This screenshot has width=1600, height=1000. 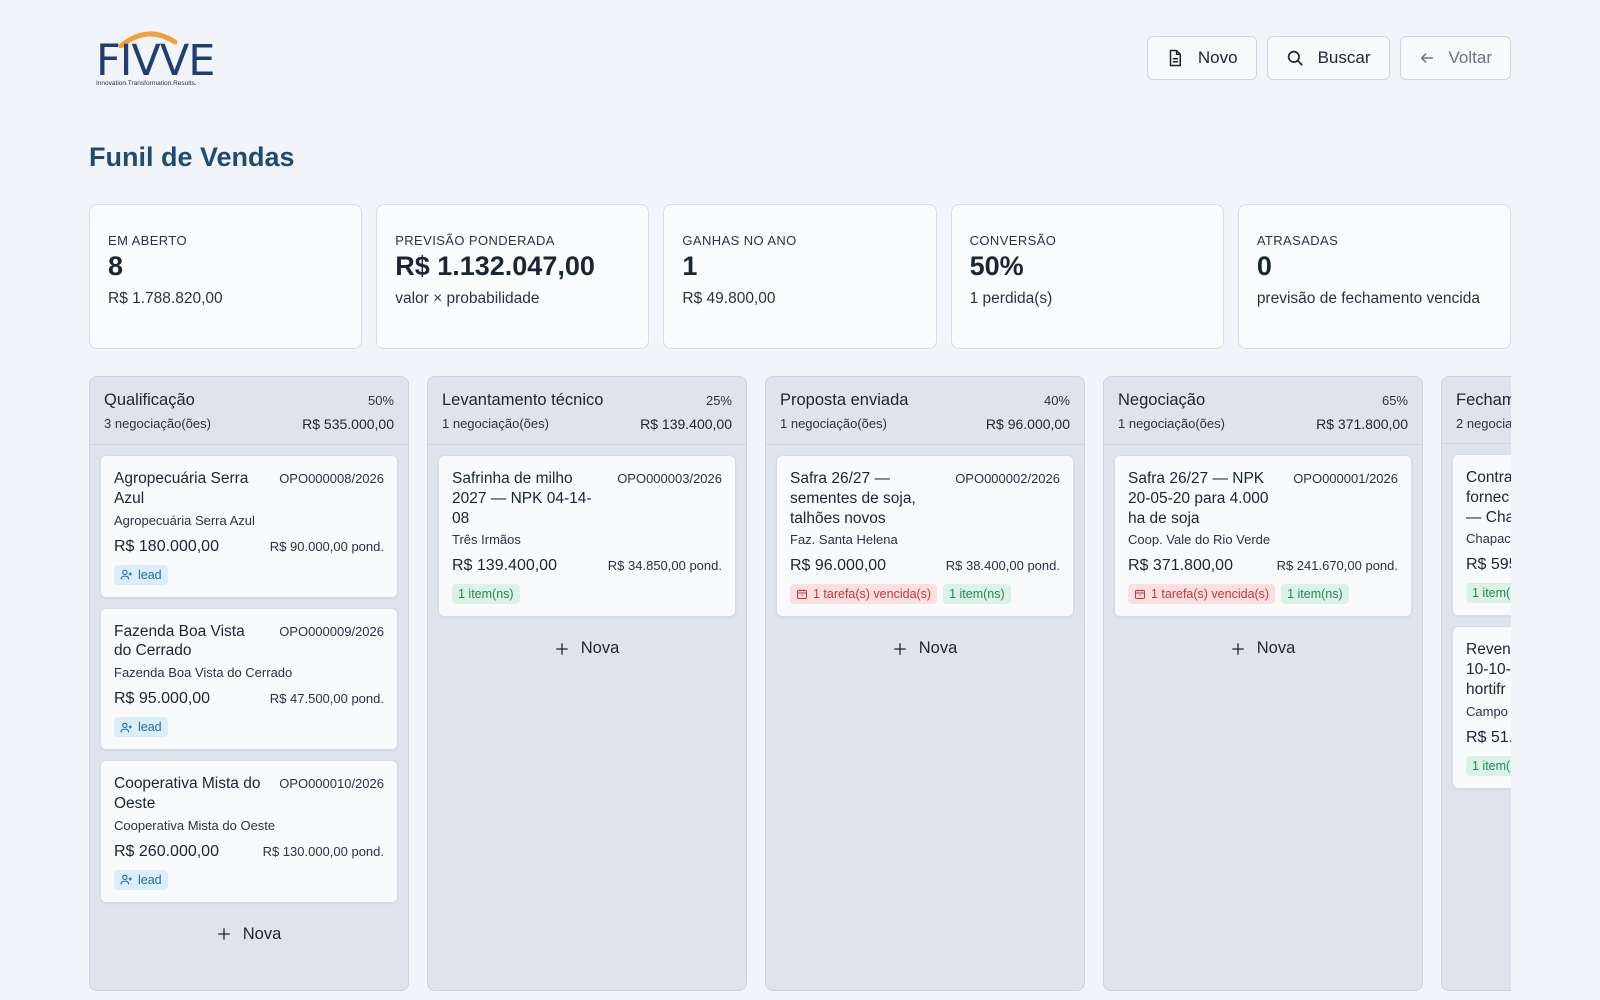 What do you see at coordinates (179, 641) in the screenshot?
I see `deal-title: Fazenda Boa Vista do Cerrado` at bounding box center [179, 641].